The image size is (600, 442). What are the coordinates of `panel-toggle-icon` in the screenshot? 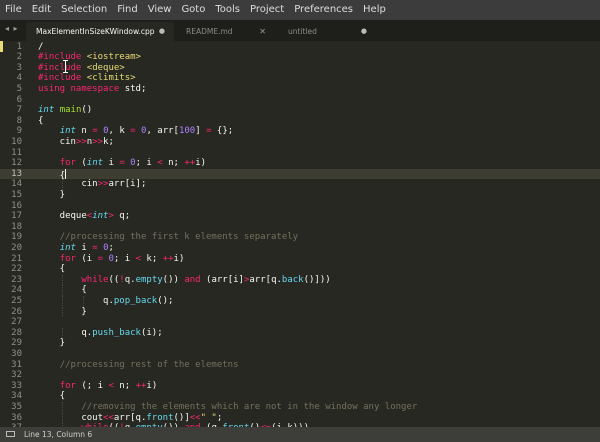 It's located at (10, 434).